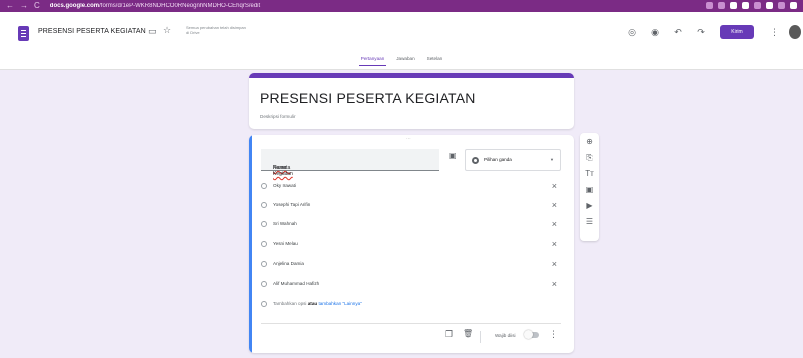 The height and width of the screenshot is (358, 803). What do you see at coordinates (498, 159) in the screenshot?
I see `question-type-label: Pilihan ganda` at bounding box center [498, 159].